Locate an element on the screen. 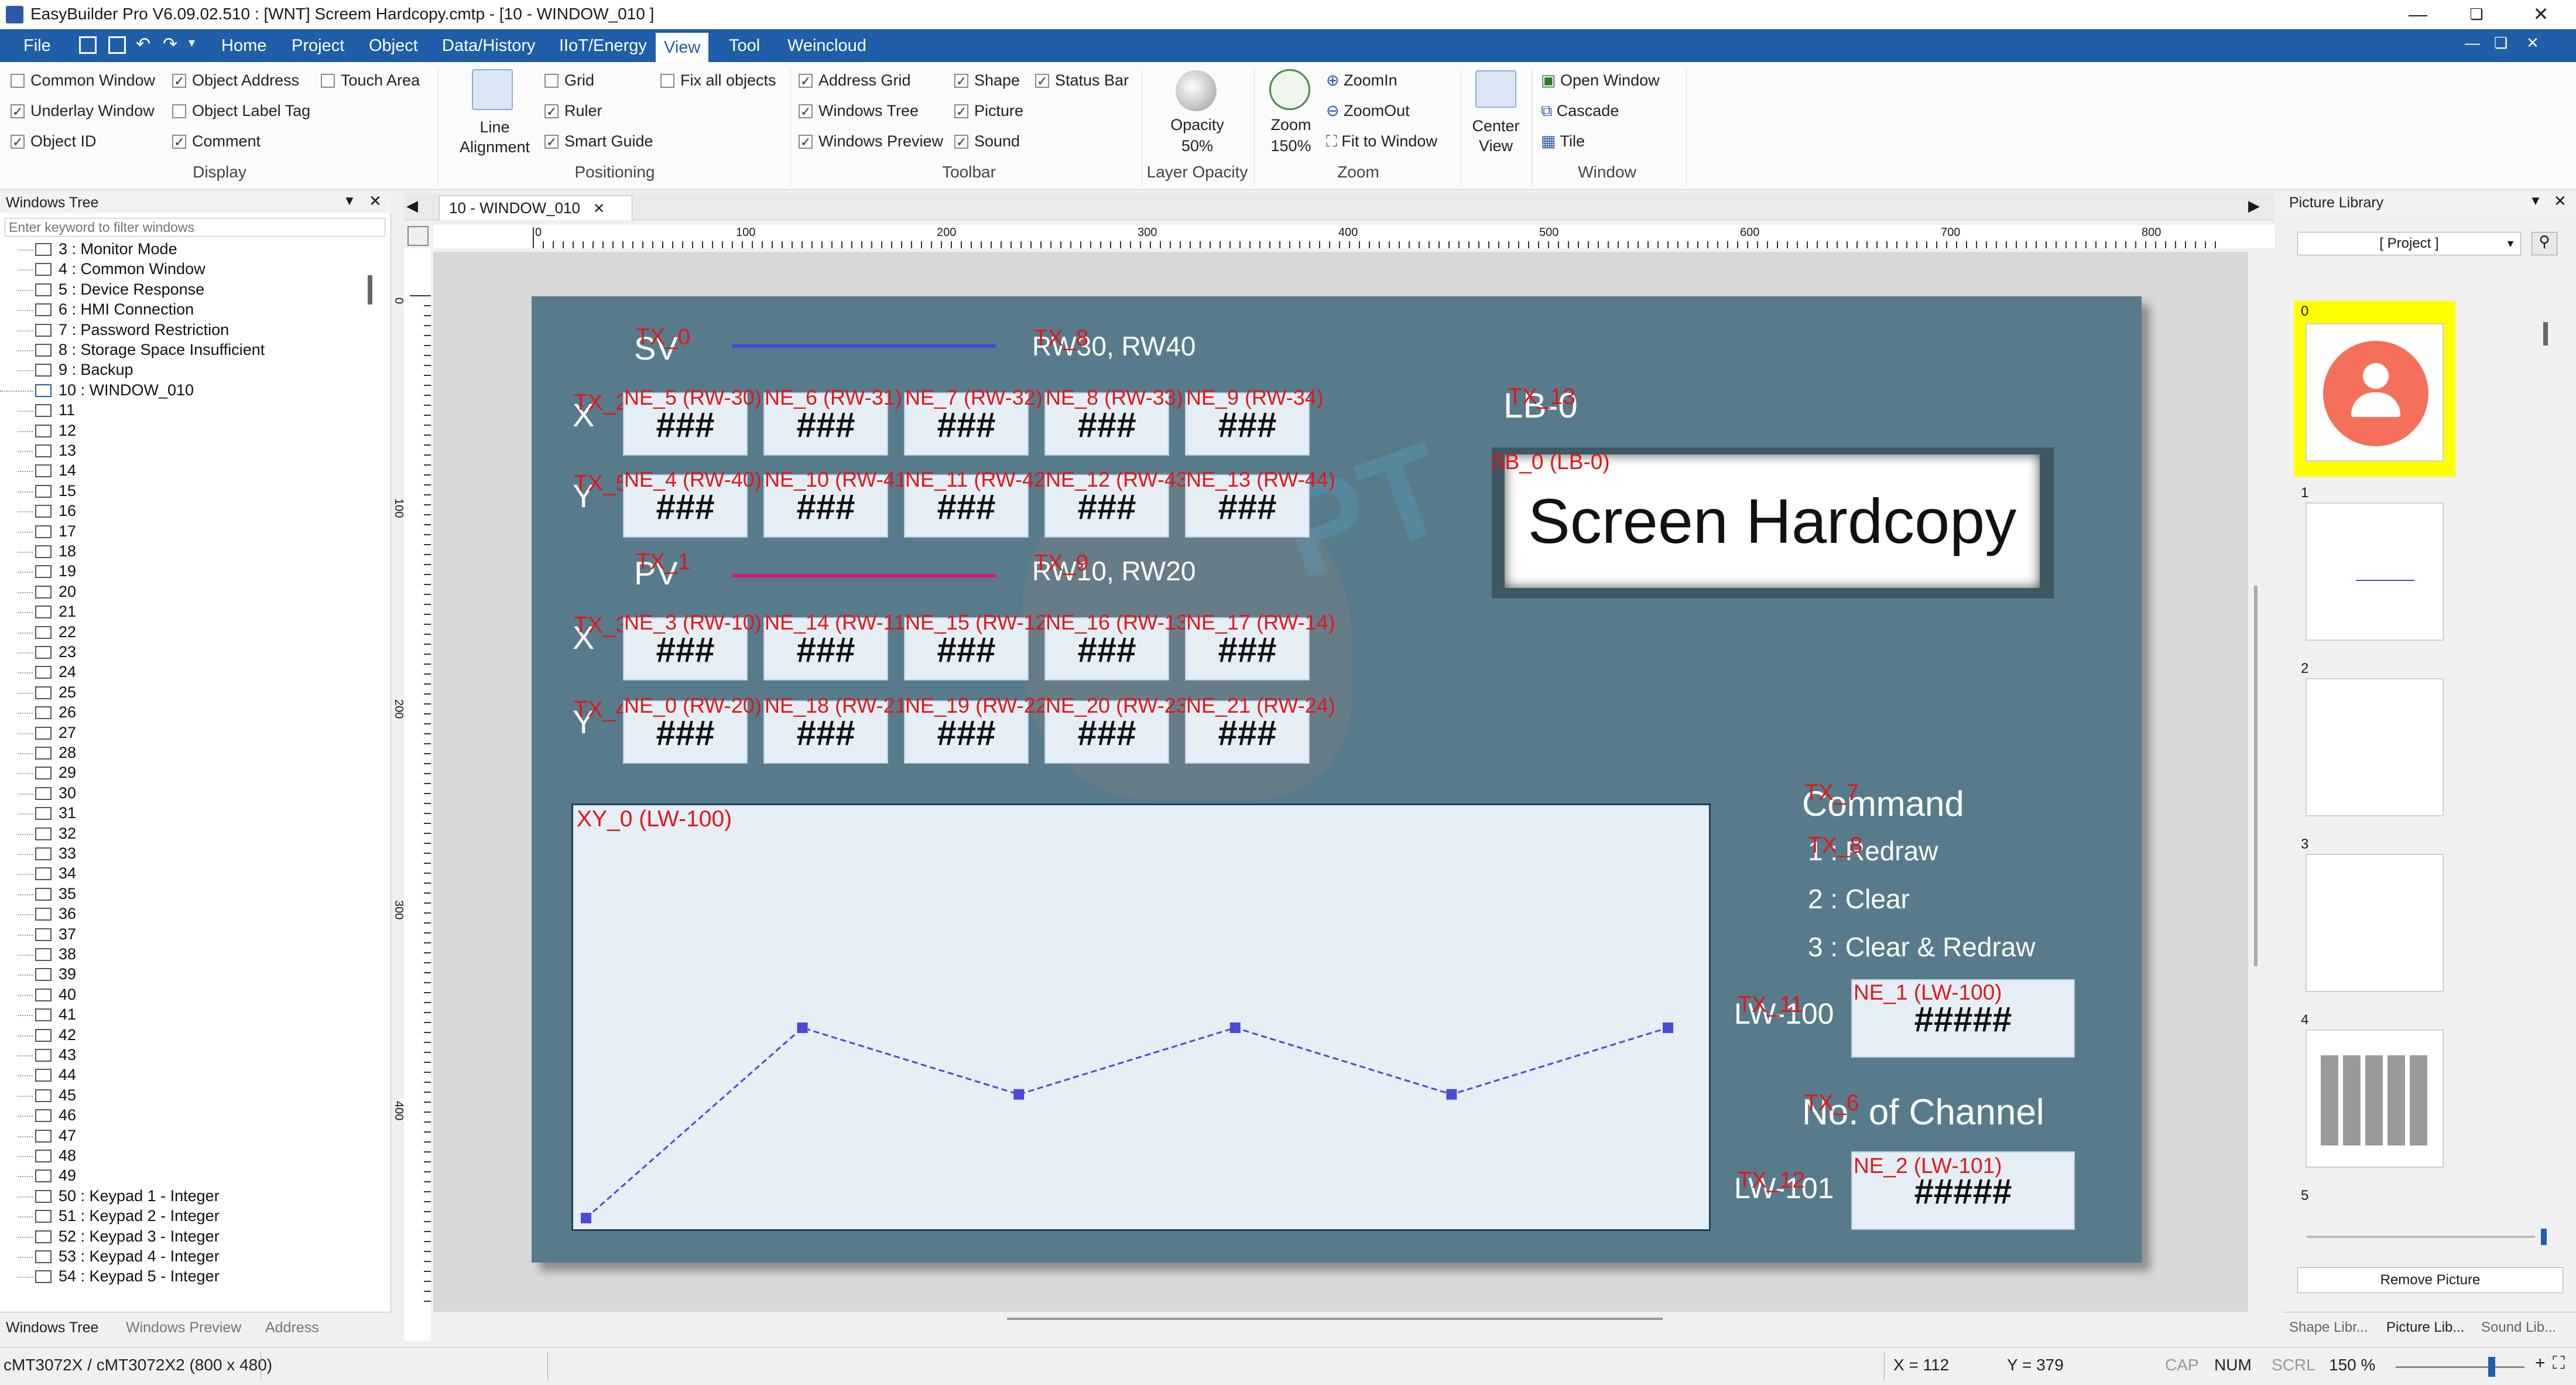  opacity-value: 50% is located at coordinates (1197, 146).